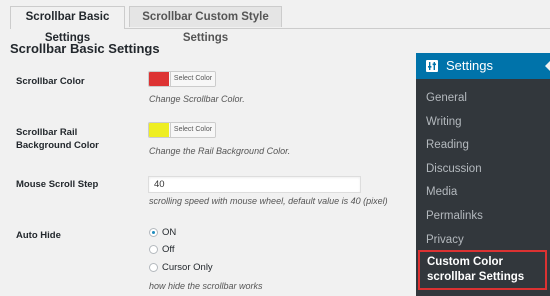  What do you see at coordinates (153, 232) in the screenshot?
I see `radio-button-on` at bounding box center [153, 232].